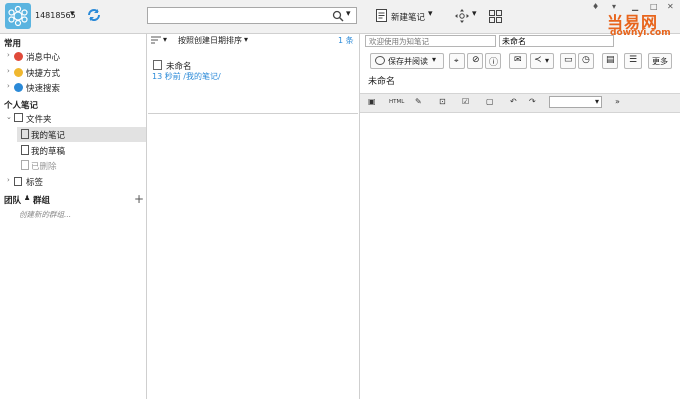  Describe the element at coordinates (210, 40) in the screenshot. I see `sort-order-dropdown: 按照创建日期排序` at that location.